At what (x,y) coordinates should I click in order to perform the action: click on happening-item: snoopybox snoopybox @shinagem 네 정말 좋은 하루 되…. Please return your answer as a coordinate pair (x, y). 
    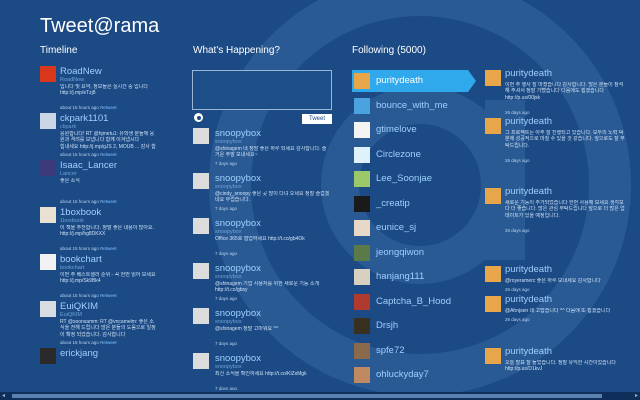
    Looking at the image, I should click on (263, 150).